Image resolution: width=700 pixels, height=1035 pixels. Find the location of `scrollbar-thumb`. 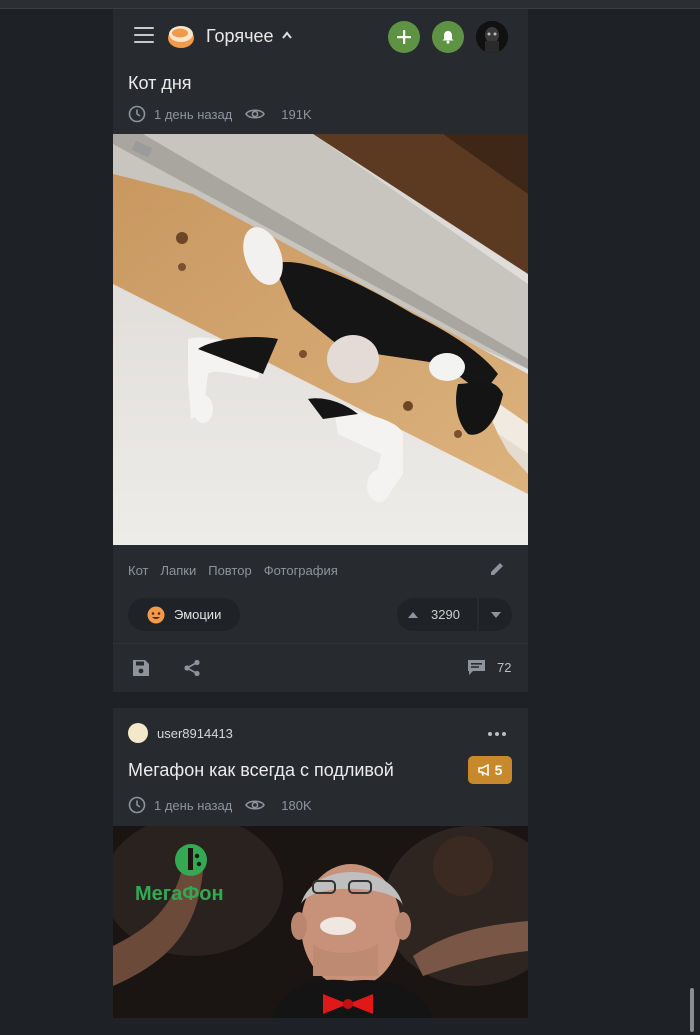

scrollbar-thumb is located at coordinates (692, 1010).